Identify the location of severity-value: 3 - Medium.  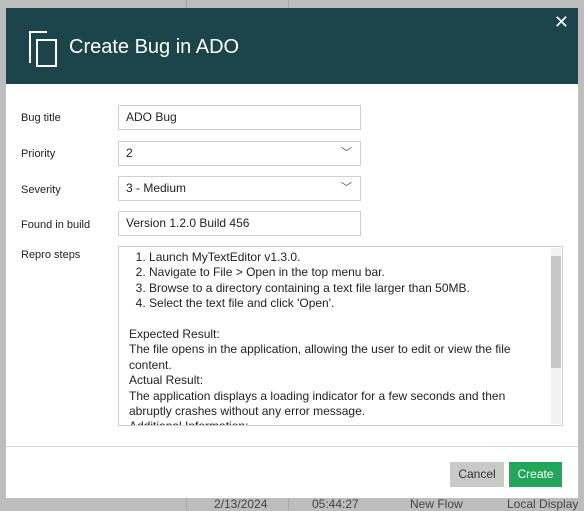
(156, 188).